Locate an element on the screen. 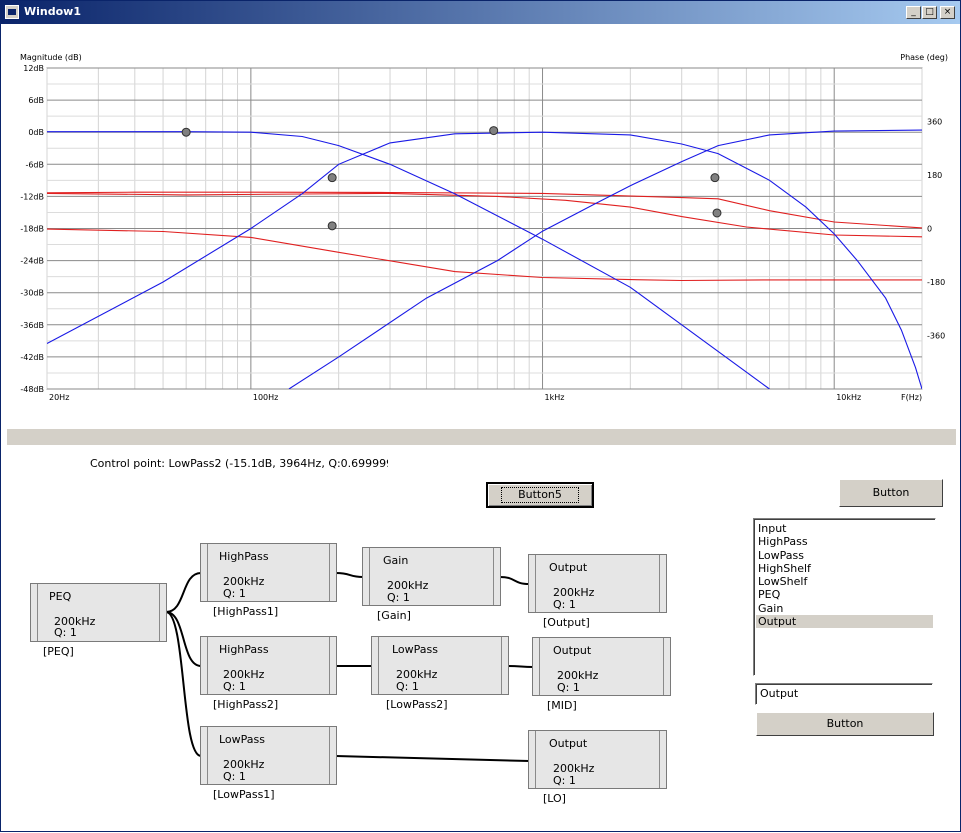 This screenshot has width=961, height=833. node-output-main: Output 200kHz Q: 1 is located at coordinates (597, 583).